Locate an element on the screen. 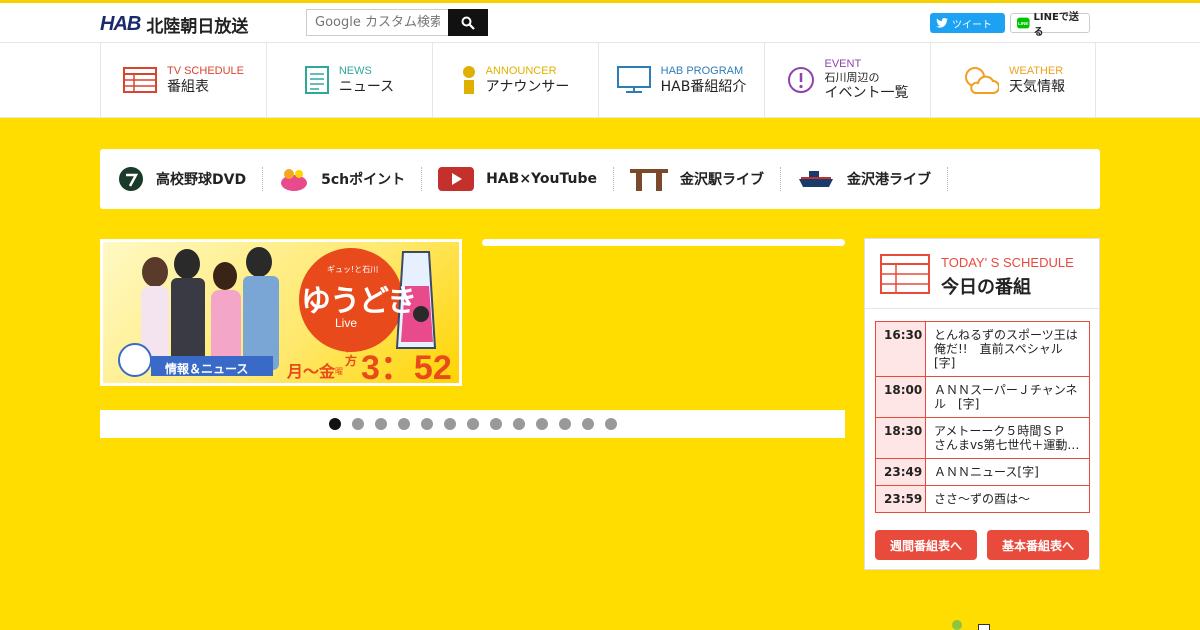  line-icon: LINE is located at coordinates (1023, 23).